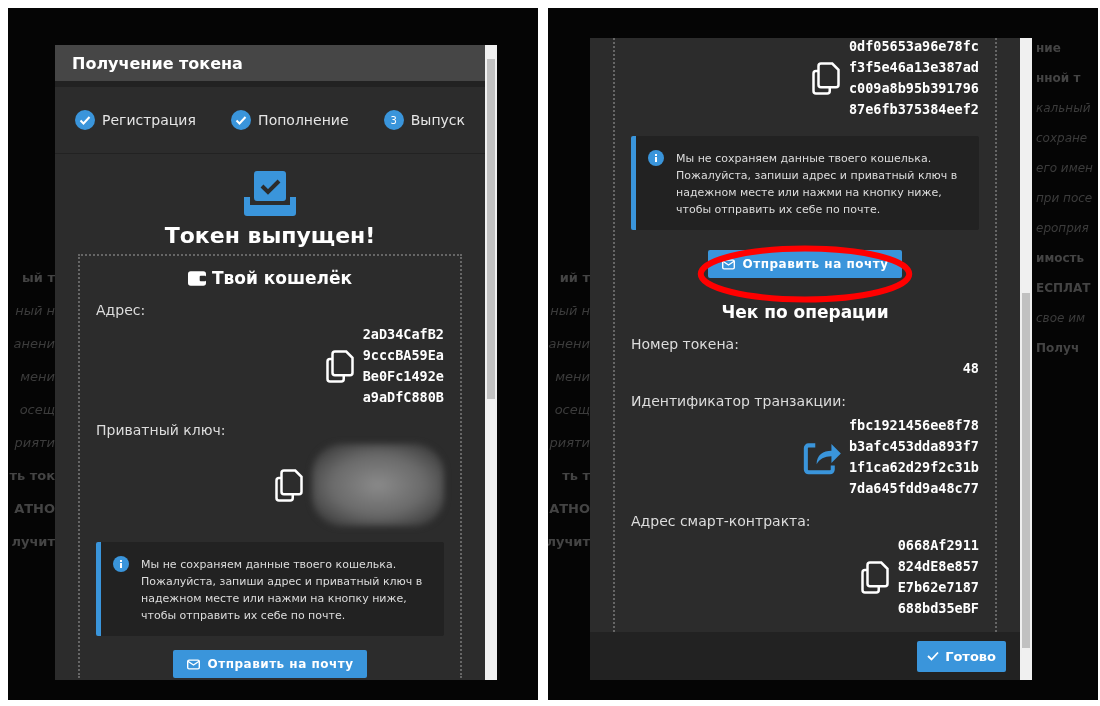 This screenshot has height=706, width=1100. I want to click on address-text: 2aD34CafB2, so click(403, 334).